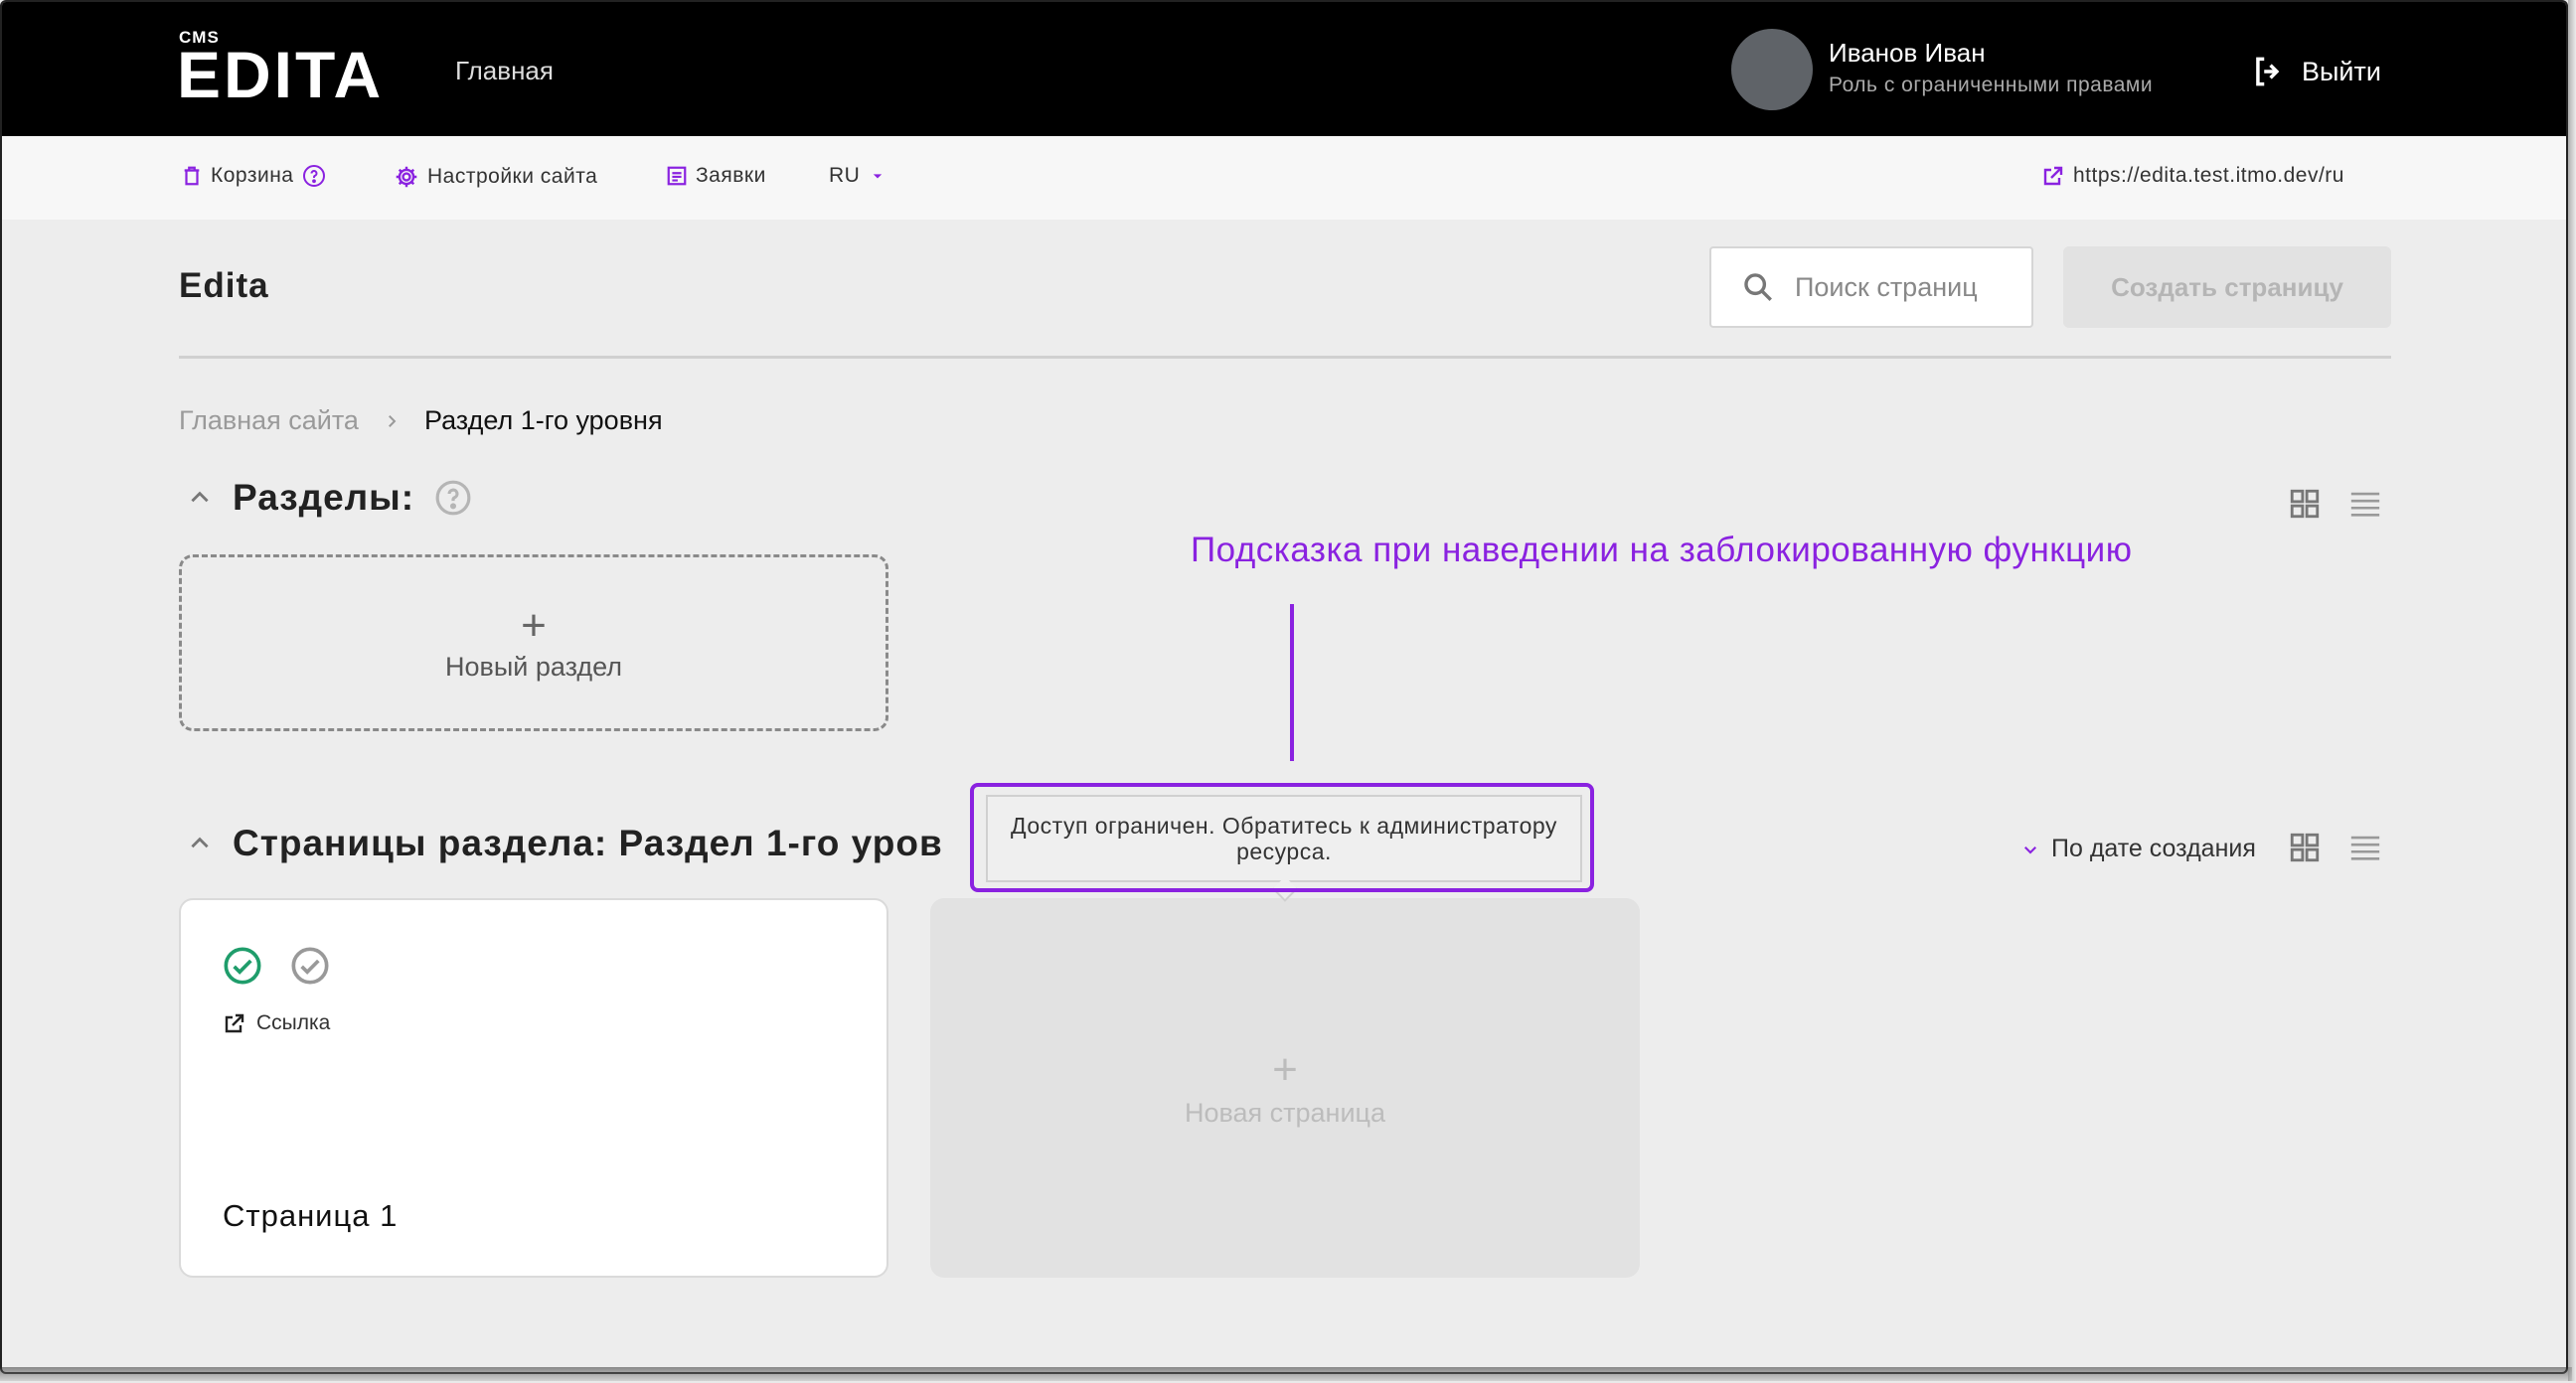  I want to click on page-card-title: Страница 1, so click(311, 1216).